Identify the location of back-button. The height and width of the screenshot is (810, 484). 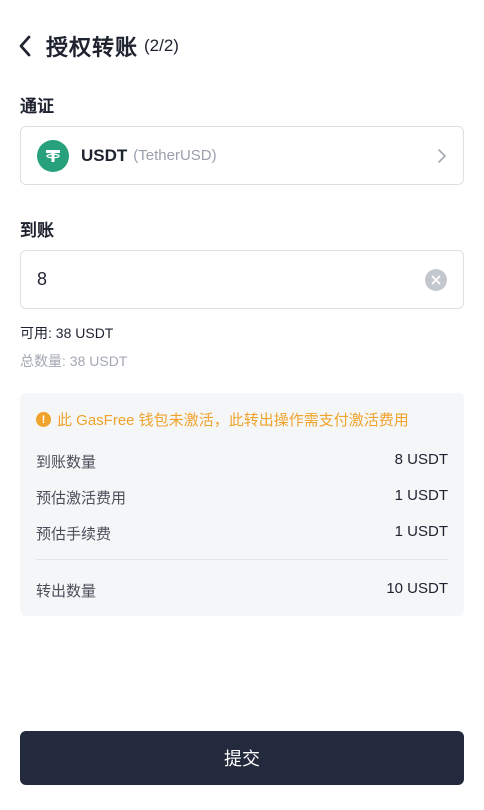
(29, 46).